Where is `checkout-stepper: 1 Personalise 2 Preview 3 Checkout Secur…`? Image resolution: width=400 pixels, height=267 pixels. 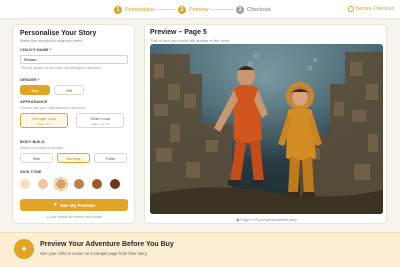 checkout-stepper: 1 Personalise 2 Preview 3 Checkout Secur… is located at coordinates (200, 9).